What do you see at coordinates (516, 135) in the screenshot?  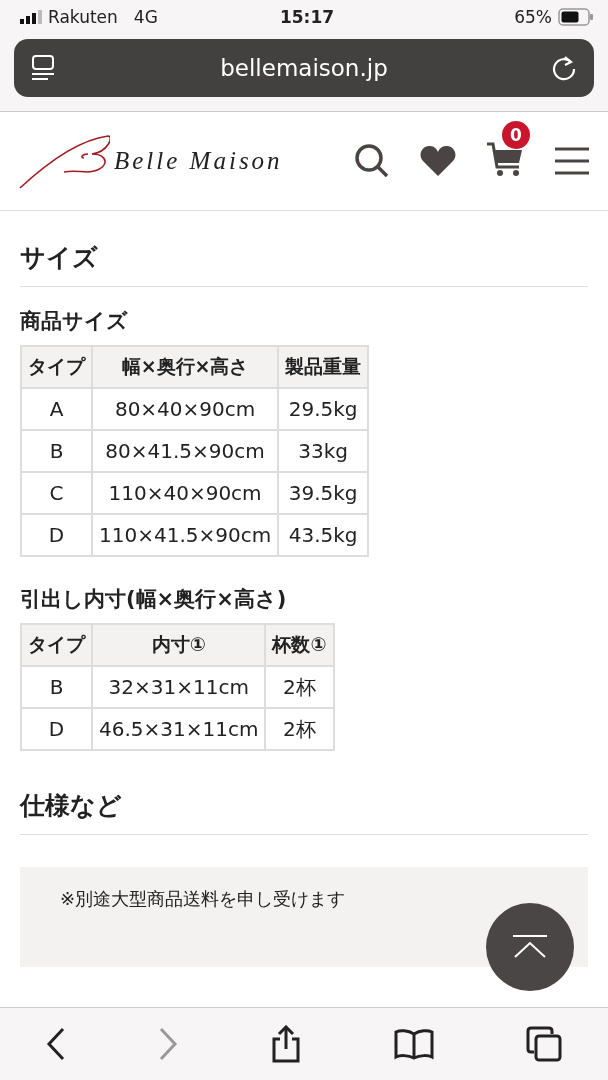 I see `cart-count-badge: 0` at bounding box center [516, 135].